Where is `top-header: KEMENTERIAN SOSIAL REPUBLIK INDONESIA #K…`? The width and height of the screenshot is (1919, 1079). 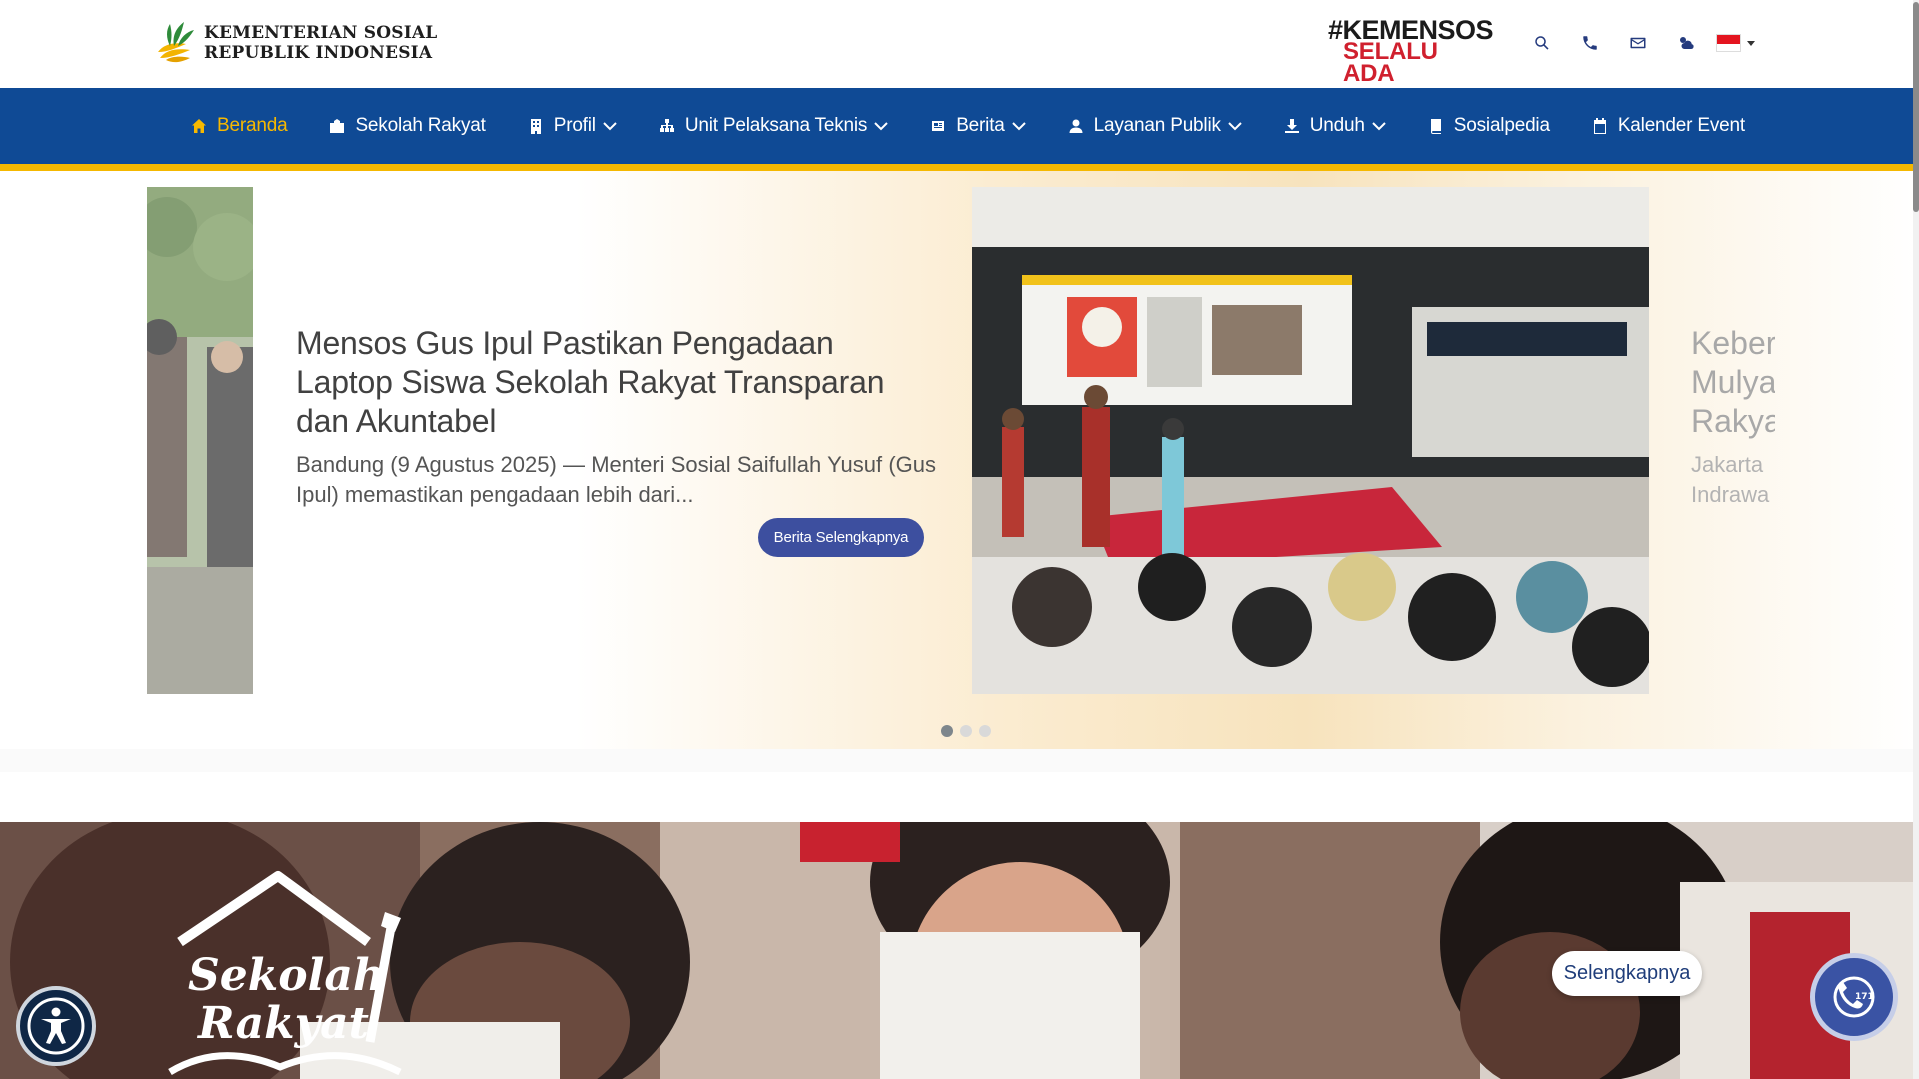
top-header: KEMENTERIAN SOSIAL REPUBLIK INDONESIA #K… is located at coordinates (959, 44).